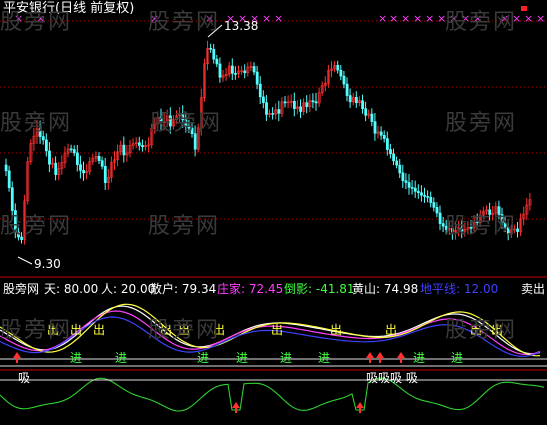 The image size is (547, 425). What do you see at coordinates (183, 289) in the screenshot?
I see `indicator-sanhu: 散户: 79.34` at bounding box center [183, 289].